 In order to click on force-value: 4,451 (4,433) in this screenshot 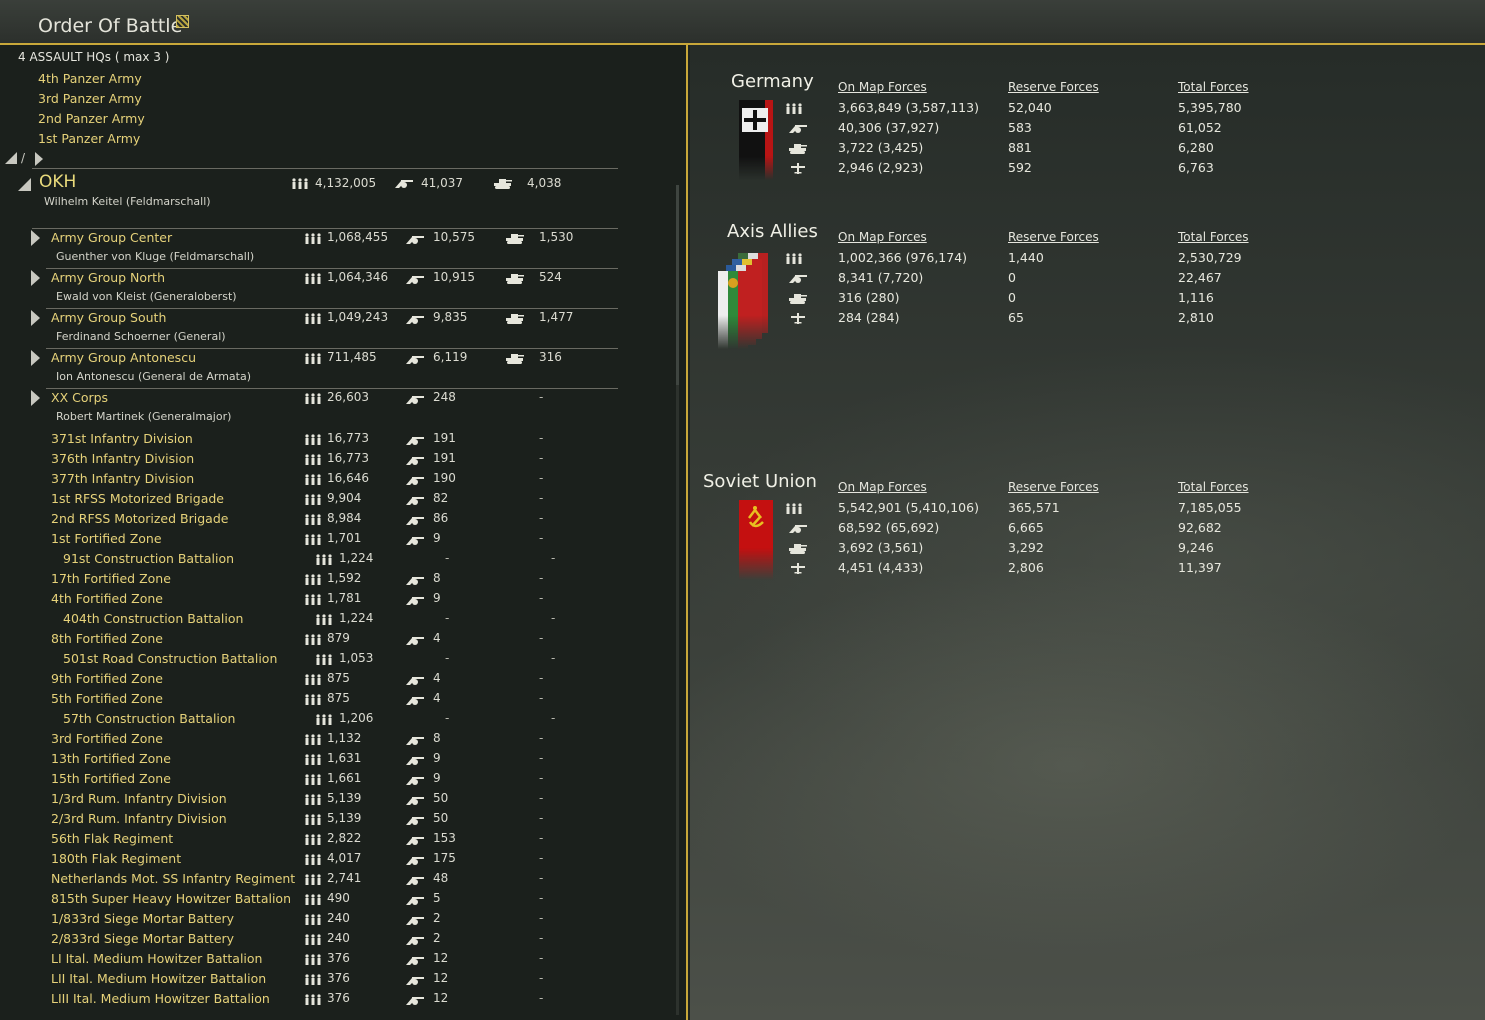, I will do `click(881, 567)`.